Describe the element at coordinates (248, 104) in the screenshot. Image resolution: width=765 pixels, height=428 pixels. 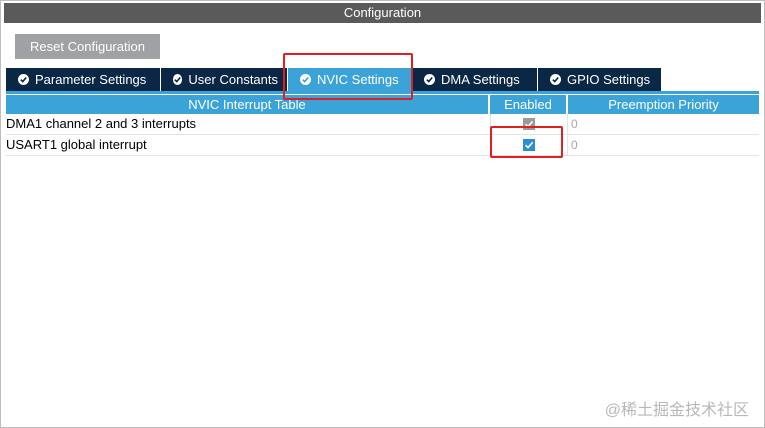
I see `column-header-interrupt: NVIC Interrupt Table` at that location.